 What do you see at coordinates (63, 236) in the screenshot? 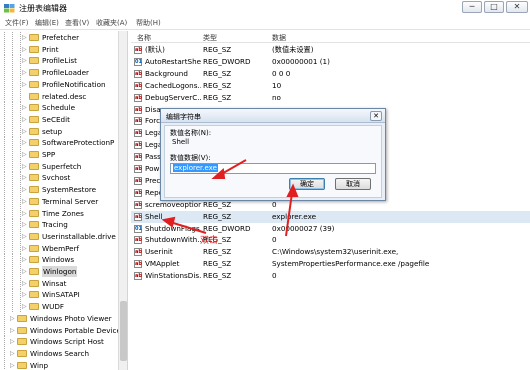
I see `tree-item: ▷ Userinstallable.drive` at bounding box center [63, 236].